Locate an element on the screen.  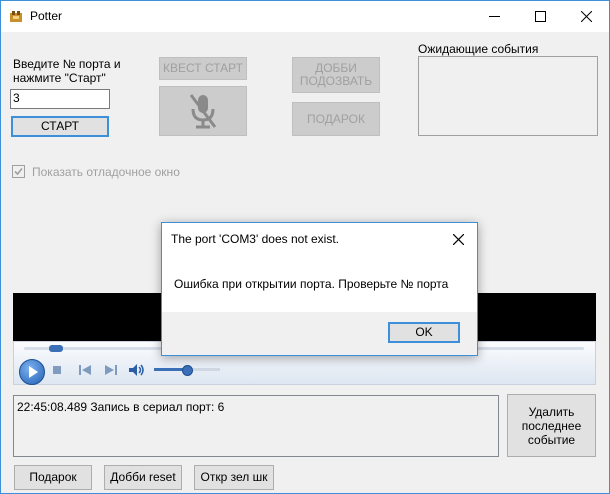
minimize-button is located at coordinates (494, 16).